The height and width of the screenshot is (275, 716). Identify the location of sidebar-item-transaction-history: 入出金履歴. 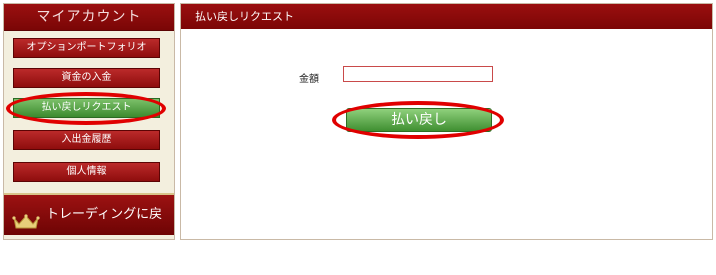
(86, 140).